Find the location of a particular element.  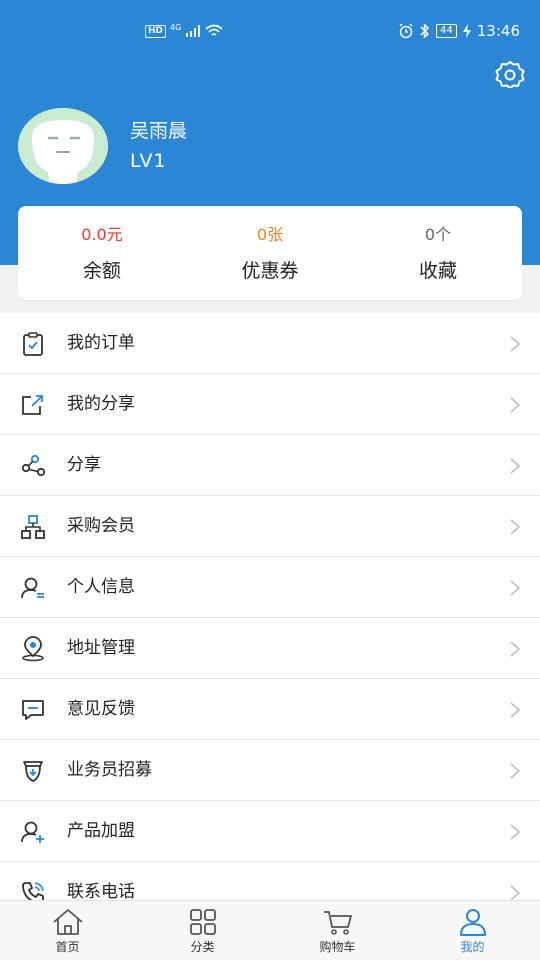

stat-value: 0.0元 is located at coordinates (102, 234).